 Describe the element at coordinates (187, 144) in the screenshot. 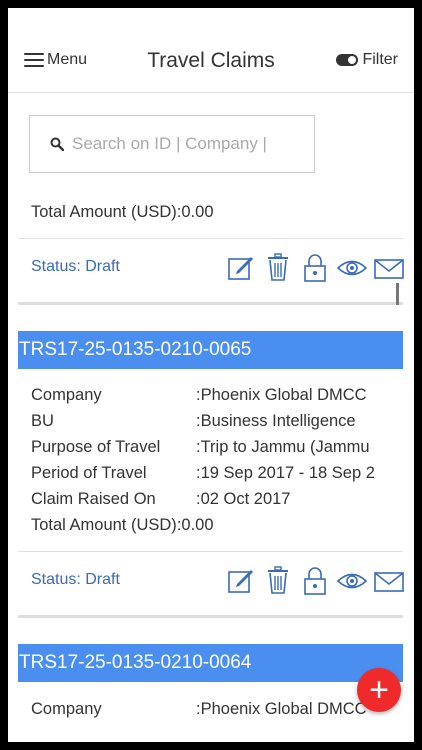

I see `search-input` at that location.